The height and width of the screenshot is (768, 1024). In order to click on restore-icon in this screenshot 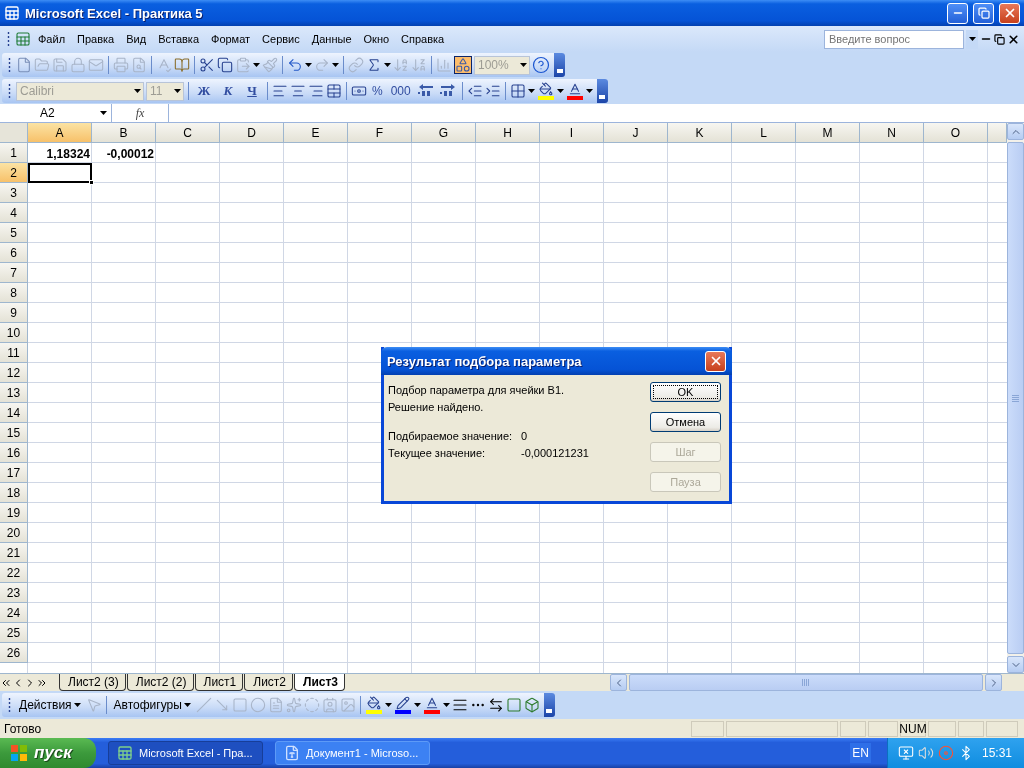, I will do `click(999, 39)`.